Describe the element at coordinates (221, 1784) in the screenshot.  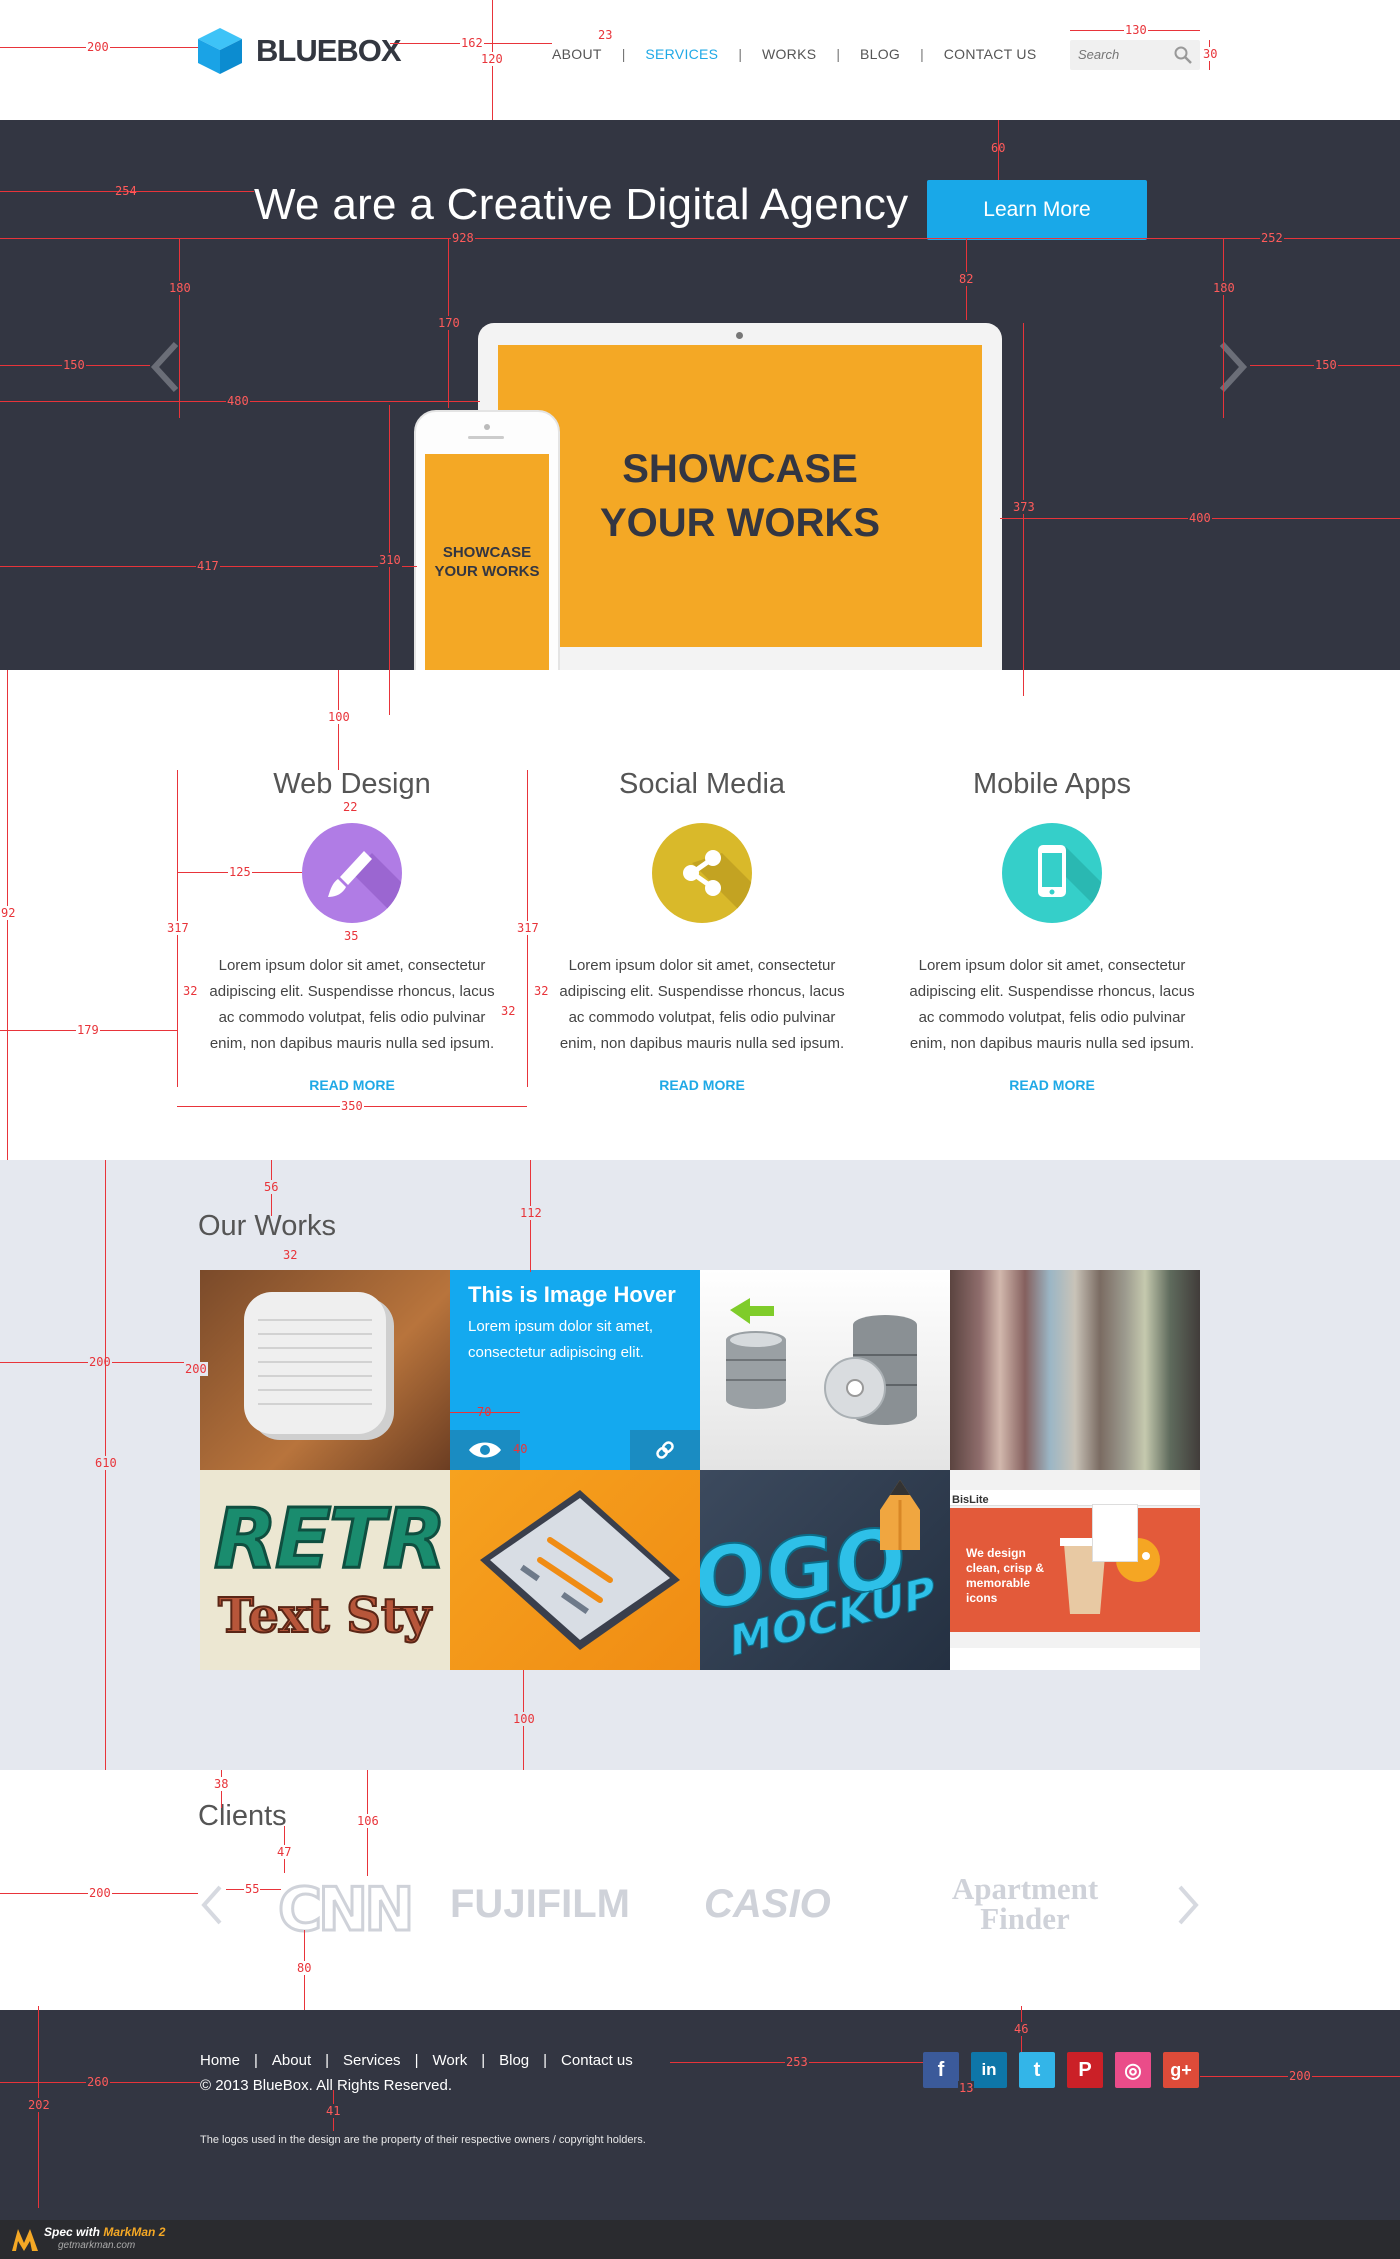
I see `measure-label: 38` at that location.